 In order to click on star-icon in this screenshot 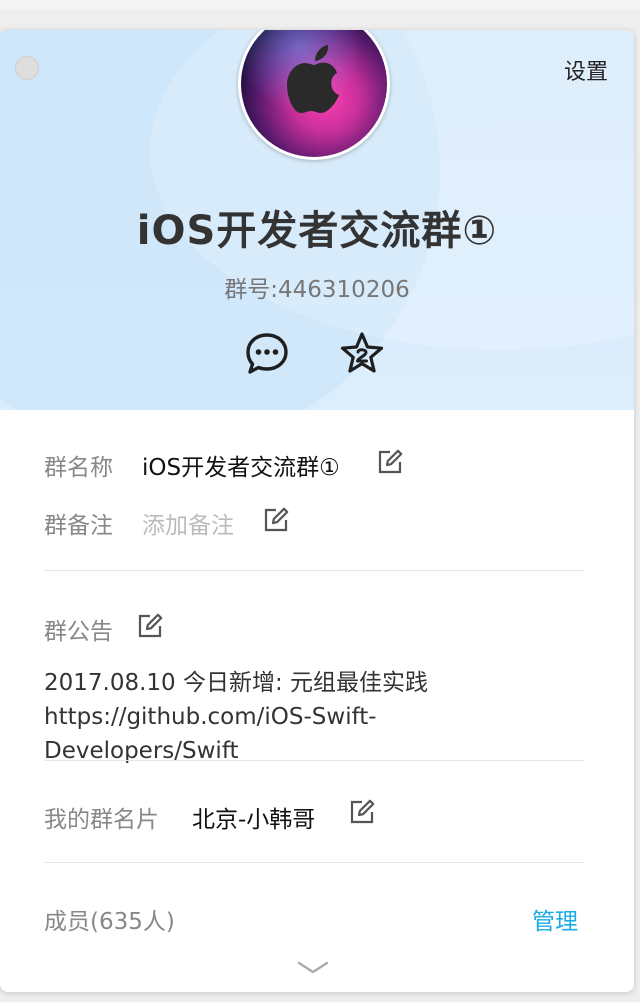, I will do `click(362, 354)`.